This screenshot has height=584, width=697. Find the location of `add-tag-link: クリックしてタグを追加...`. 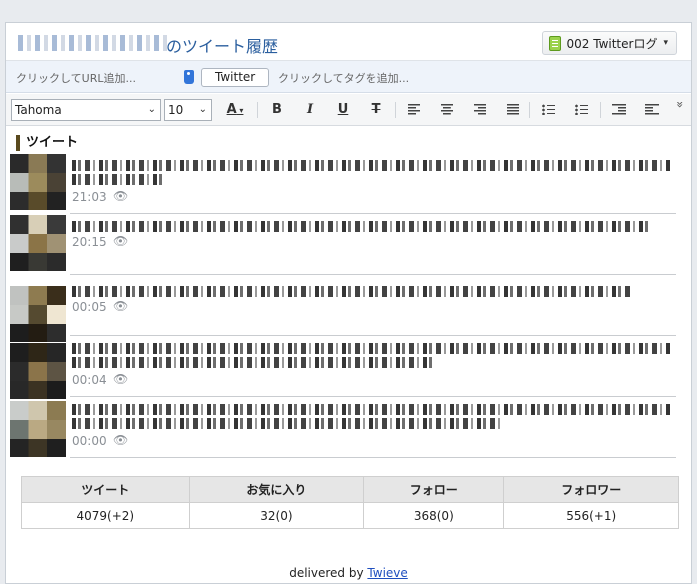

add-tag-link: クリックしてタグを追加... is located at coordinates (343, 78).